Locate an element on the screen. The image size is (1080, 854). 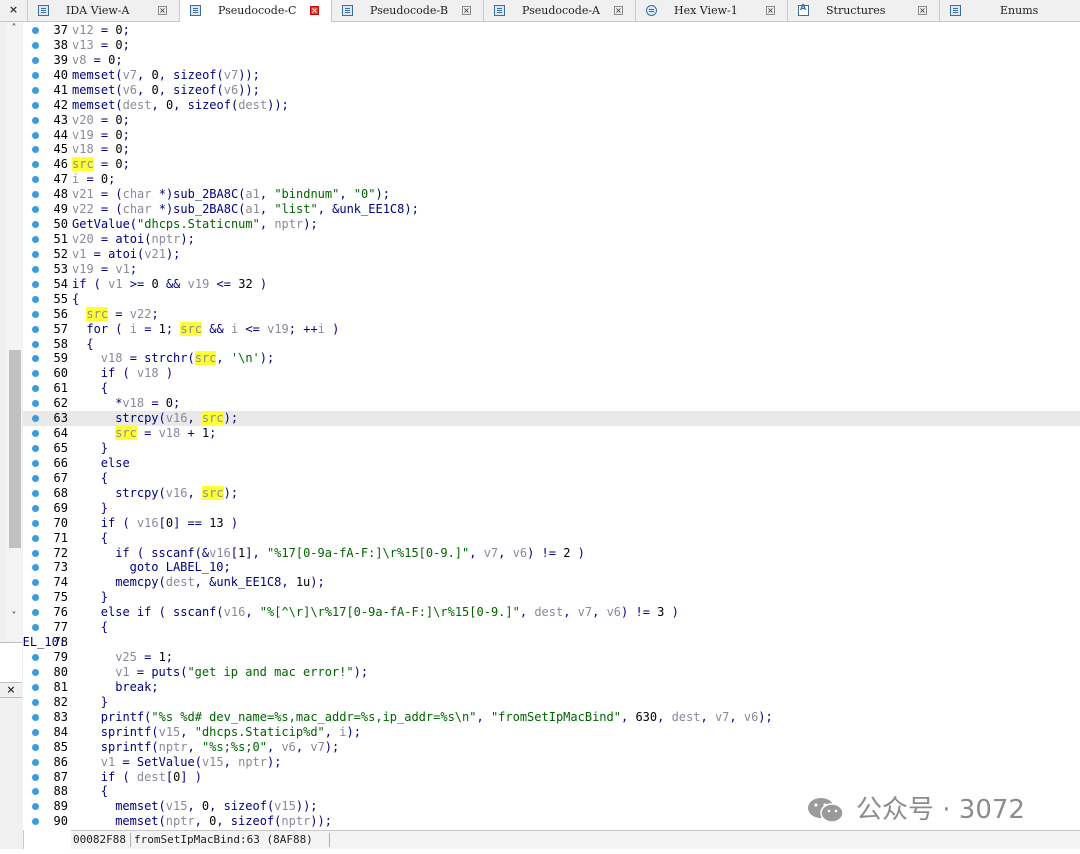
code-line: 62 *v18 = 0; is located at coordinates (551, 403).